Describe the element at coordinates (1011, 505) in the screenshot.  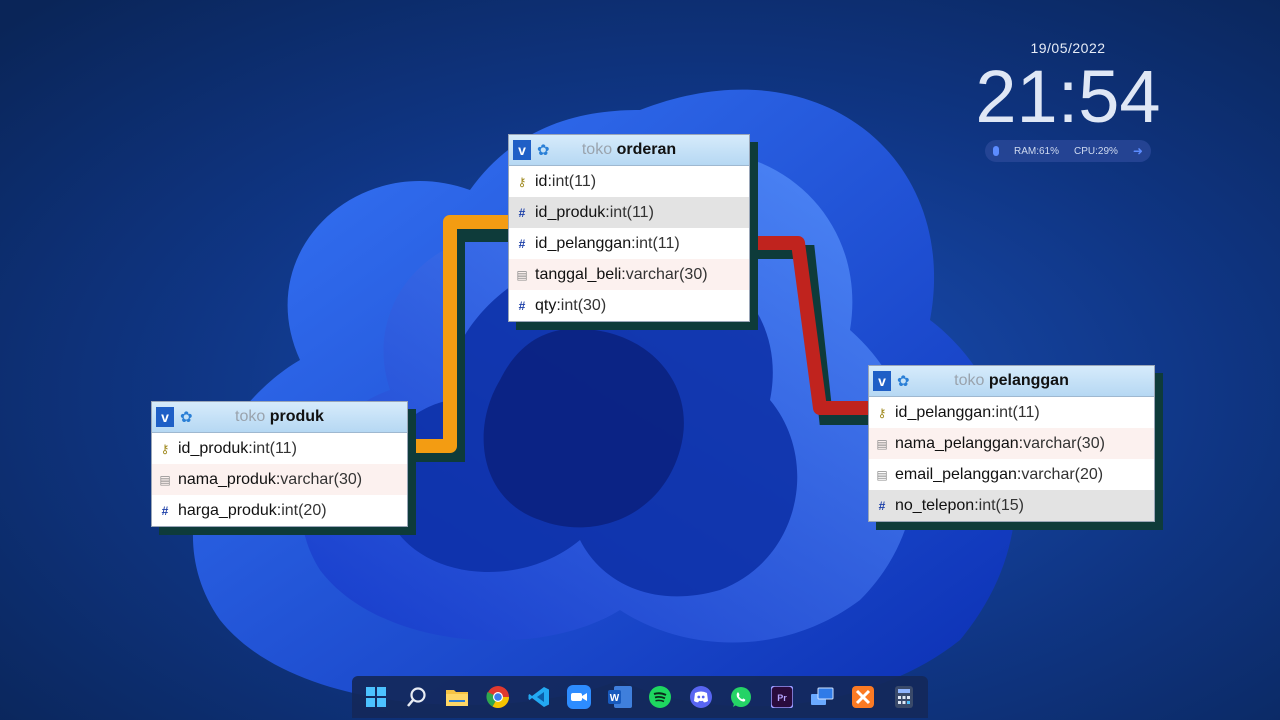
I see `column-row: # no_telepon : int(15)` at that location.